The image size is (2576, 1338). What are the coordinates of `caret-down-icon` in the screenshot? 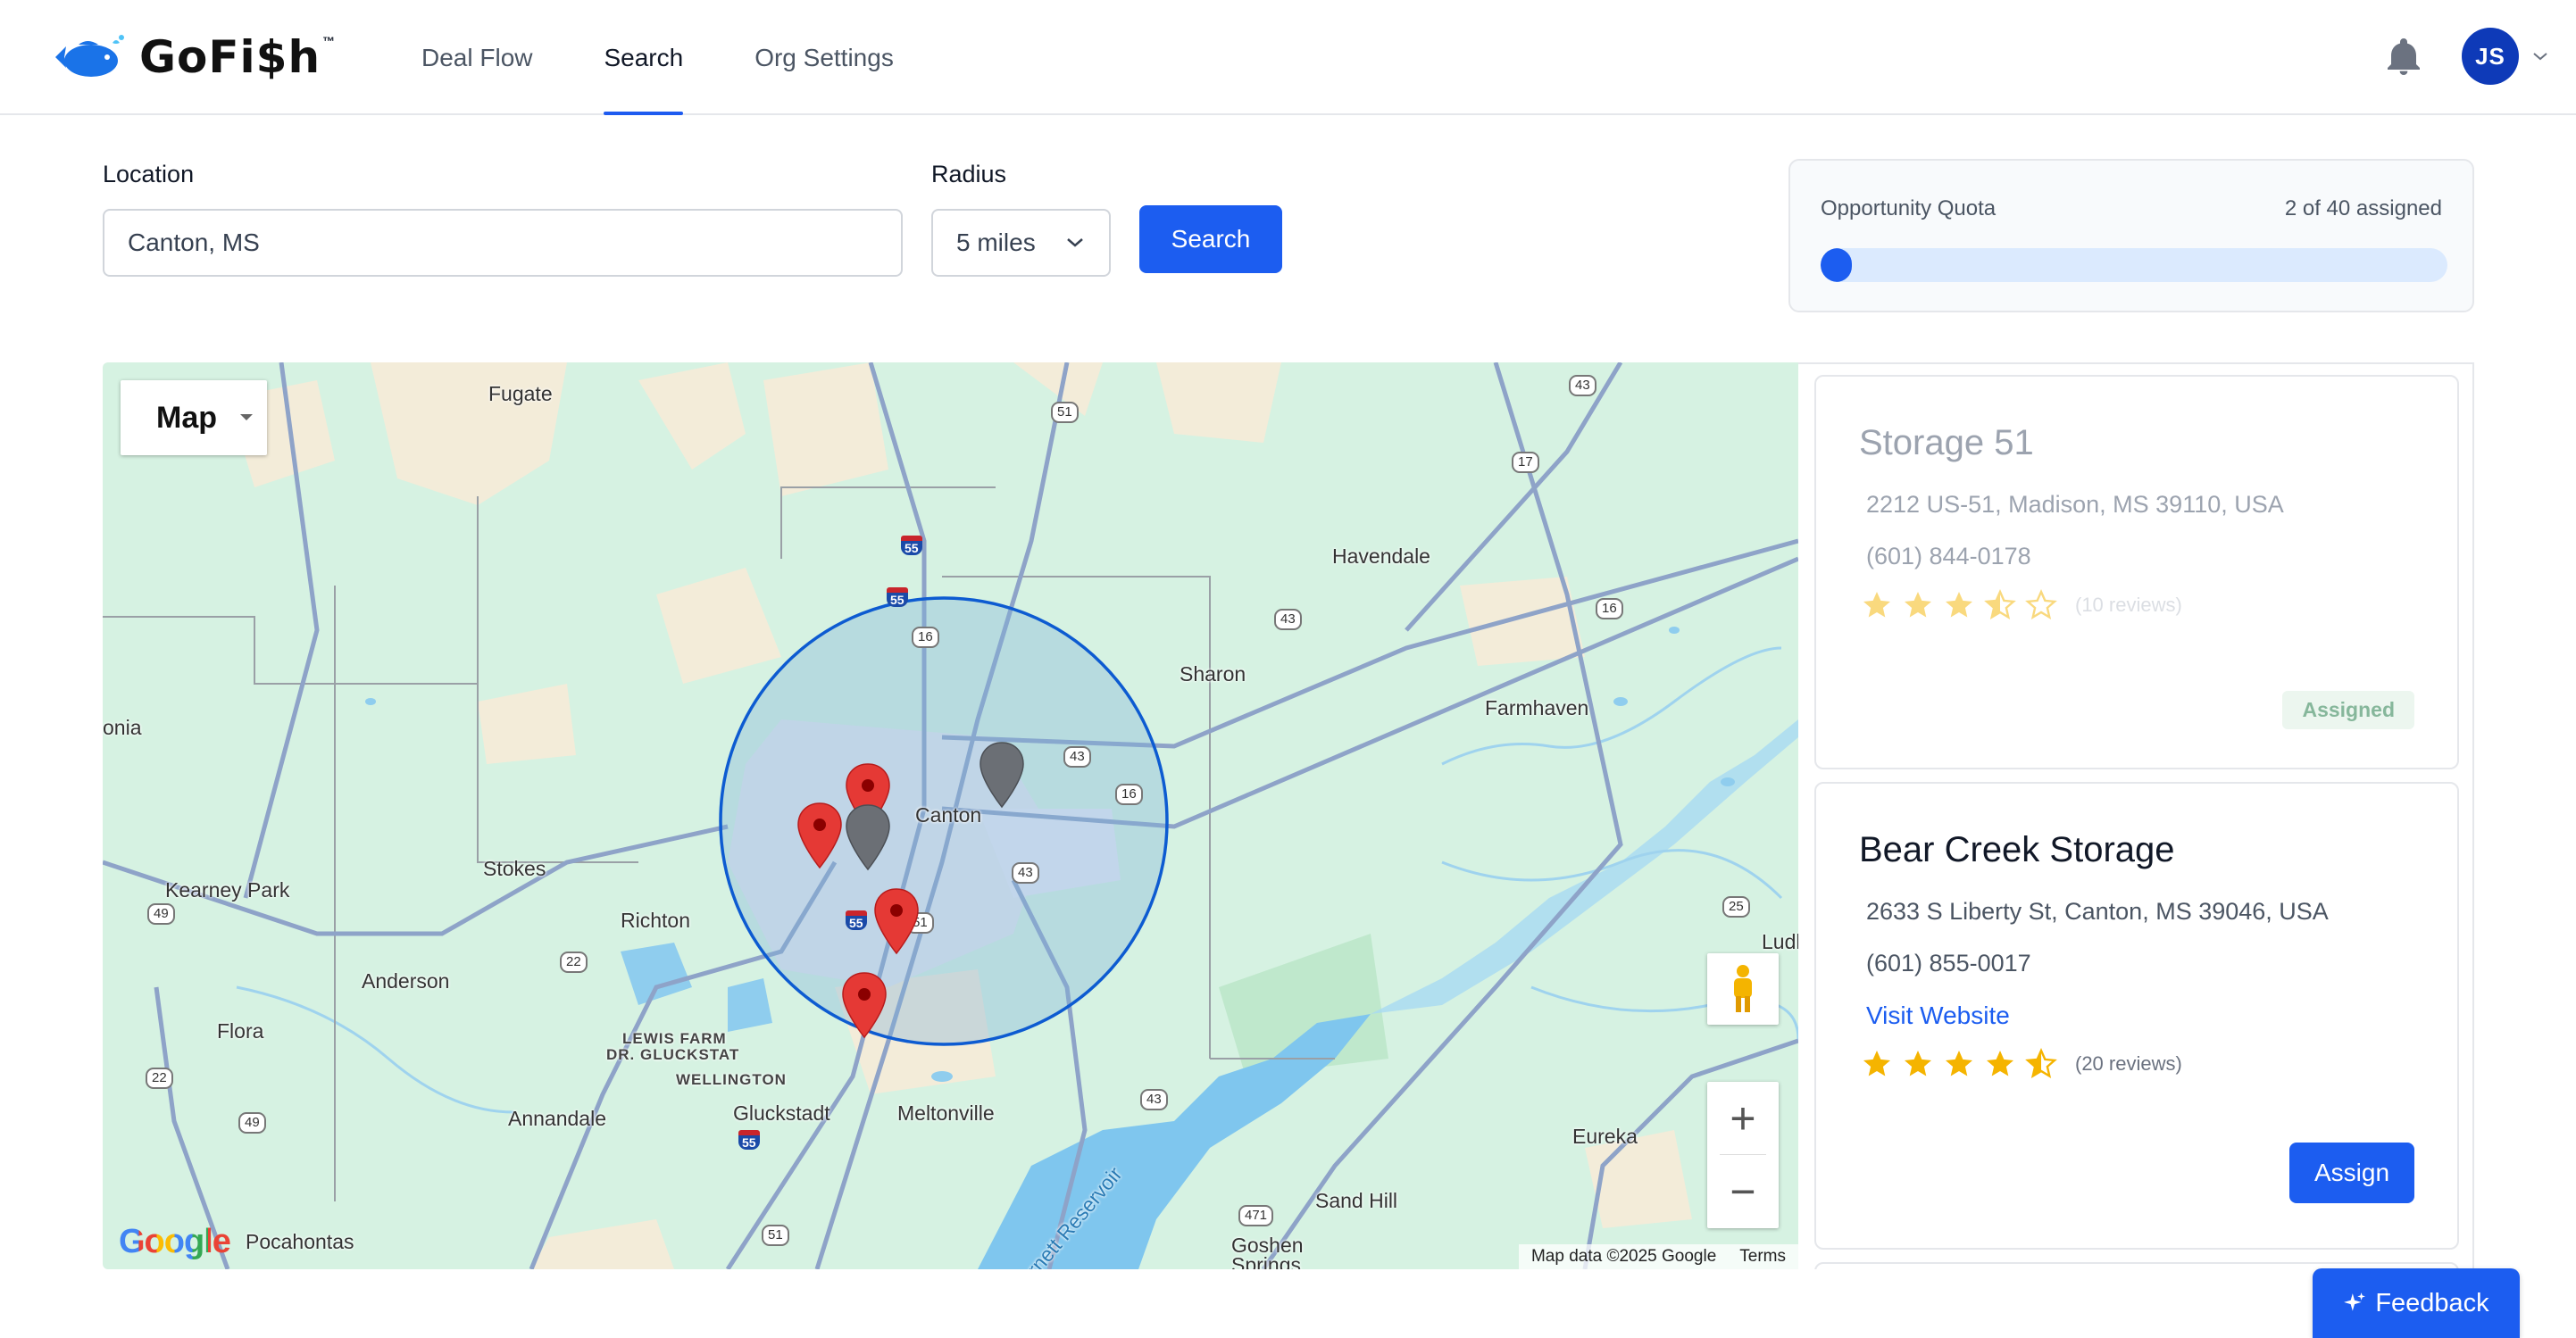 It's located at (246, 417).